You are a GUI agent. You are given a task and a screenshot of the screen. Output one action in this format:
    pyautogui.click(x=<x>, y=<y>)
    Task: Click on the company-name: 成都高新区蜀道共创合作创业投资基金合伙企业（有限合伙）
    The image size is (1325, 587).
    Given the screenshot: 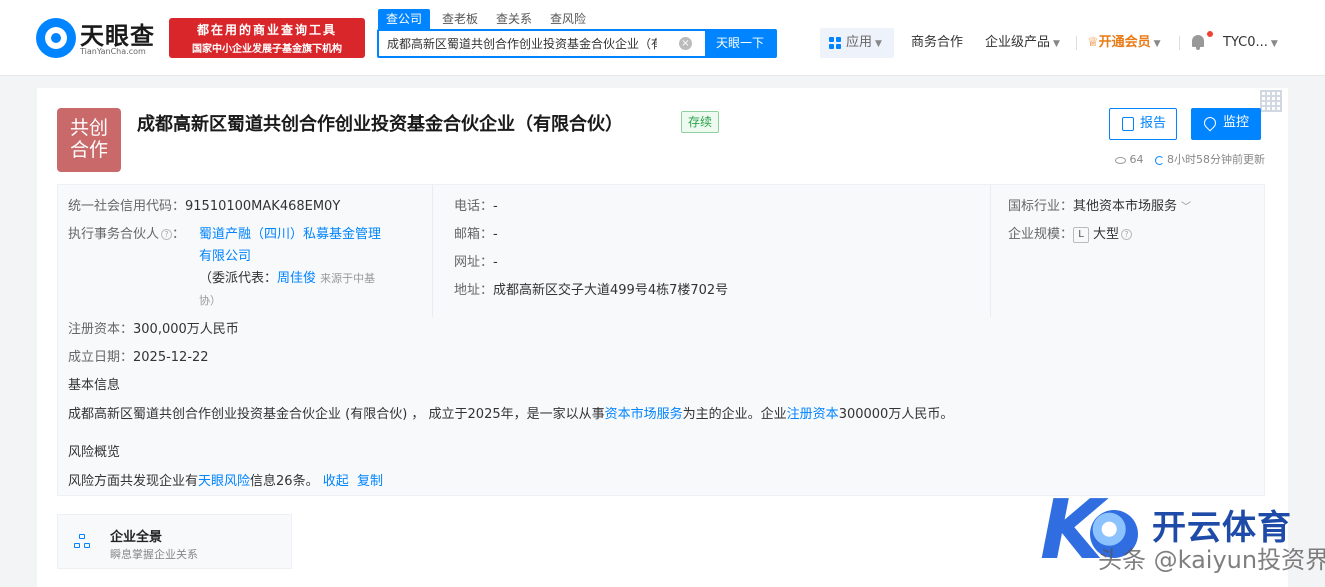 What is the action you would take?
    pyautogui.click(x=380, y=124)
    